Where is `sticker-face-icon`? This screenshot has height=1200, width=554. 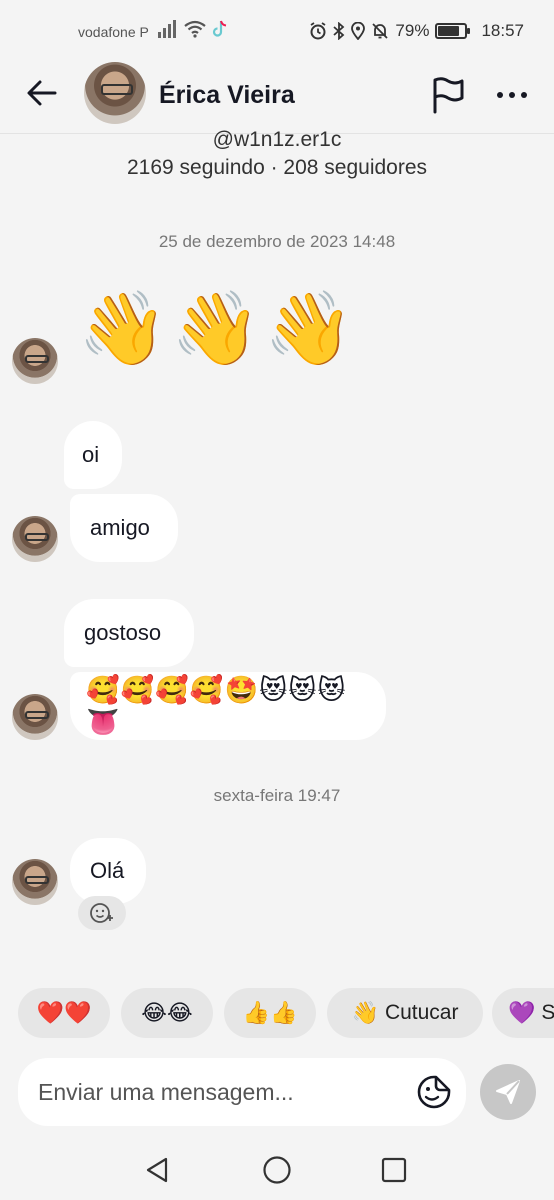 sticker-face-icon is located at coordinates (434, 1092).